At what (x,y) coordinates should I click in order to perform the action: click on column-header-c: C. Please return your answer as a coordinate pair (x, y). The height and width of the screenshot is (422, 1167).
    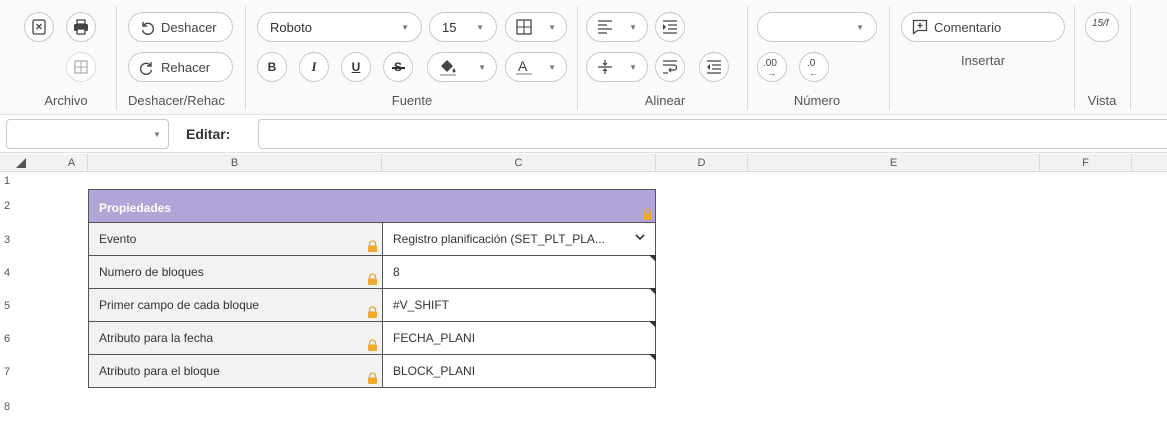
    Looking at the image, I should click on (519, 163).